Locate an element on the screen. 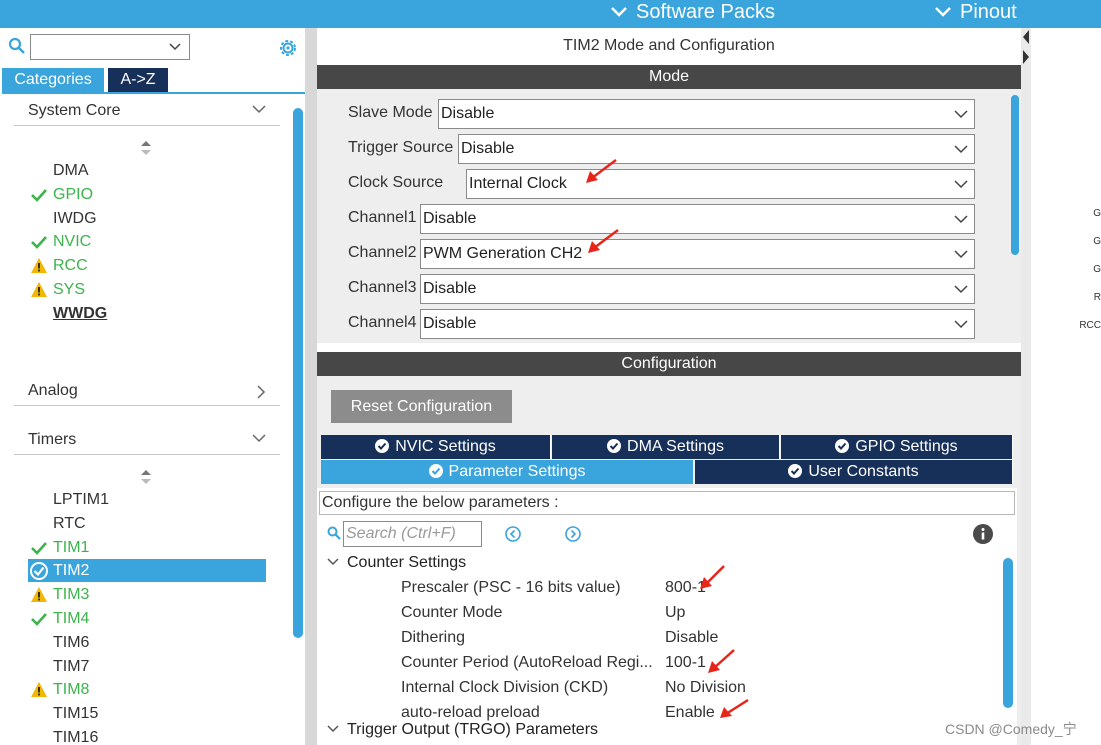  peripheral-item-tim6: TIM6 is located at coordinates (147, 642).